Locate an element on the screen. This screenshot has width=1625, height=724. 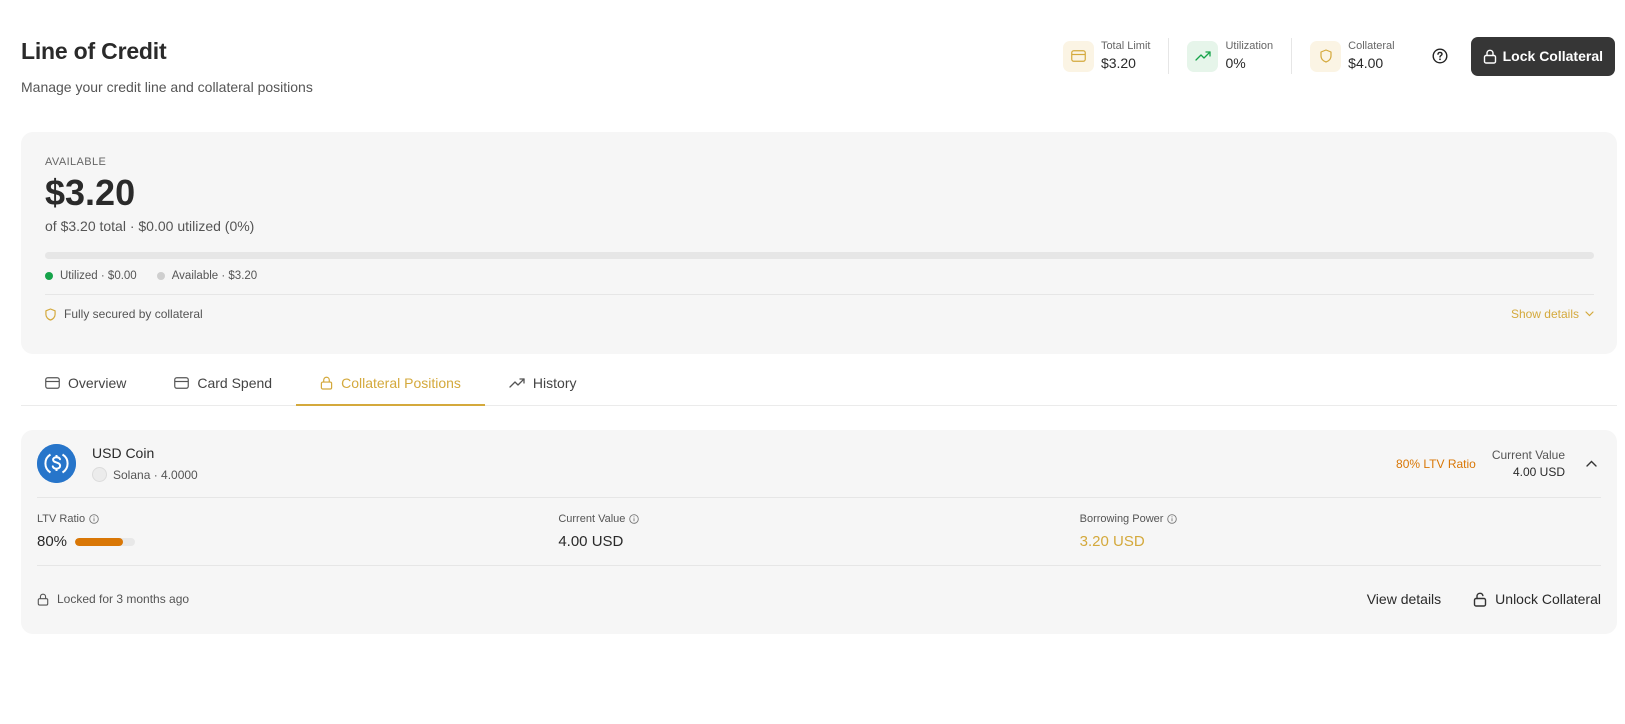
available-dot-icon is located at coordinates (160, 276).